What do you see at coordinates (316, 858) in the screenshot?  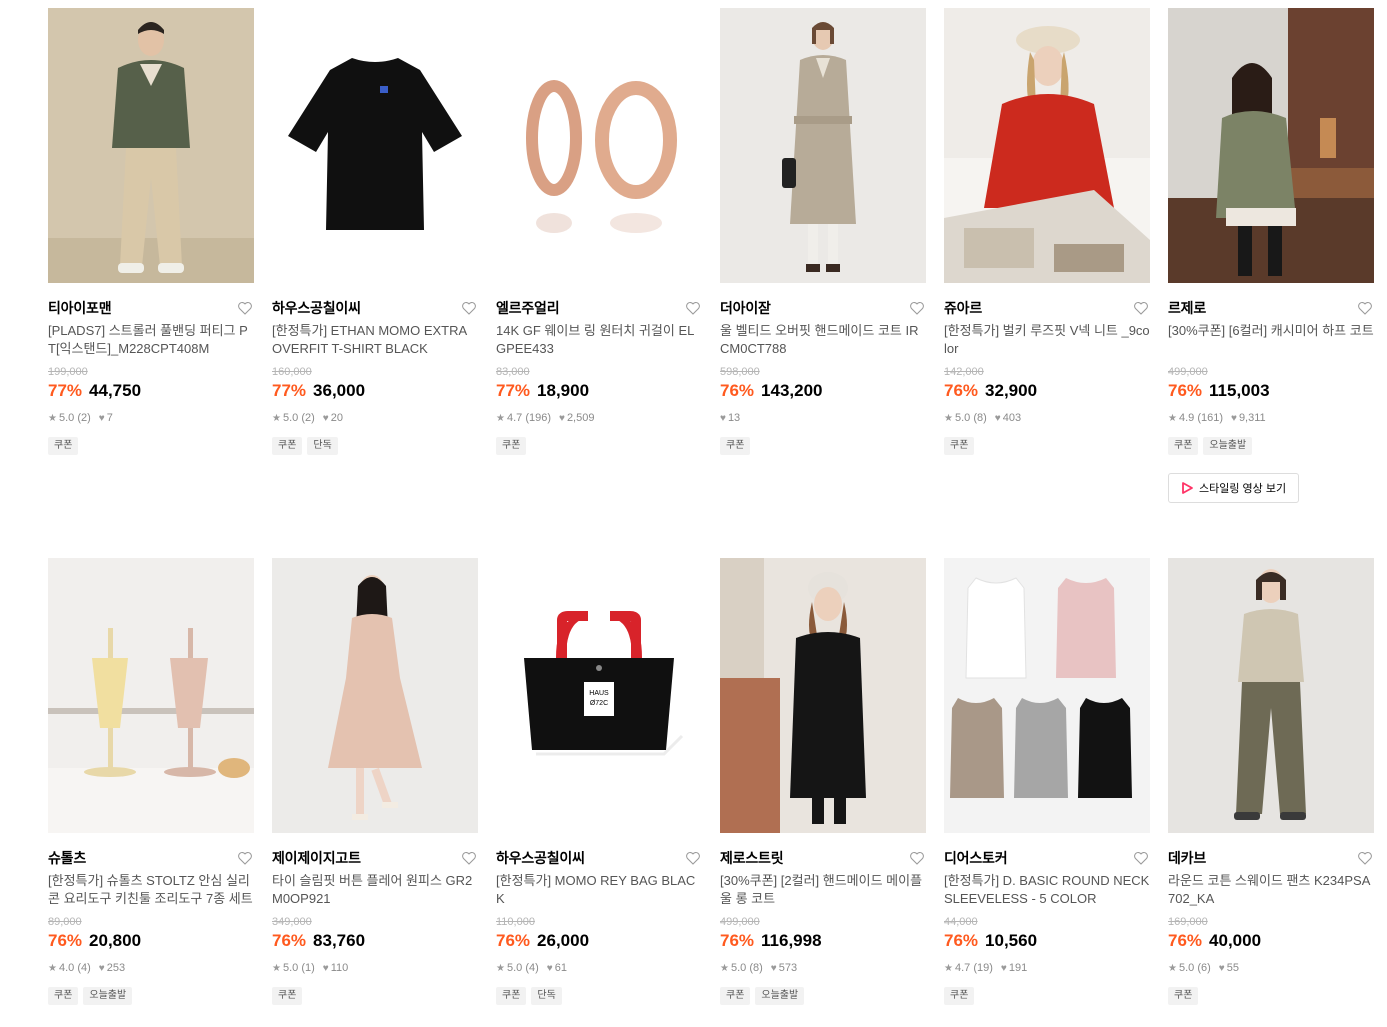 I see `brand-name: 제이제이지고트` at bounding box center [316, 858].